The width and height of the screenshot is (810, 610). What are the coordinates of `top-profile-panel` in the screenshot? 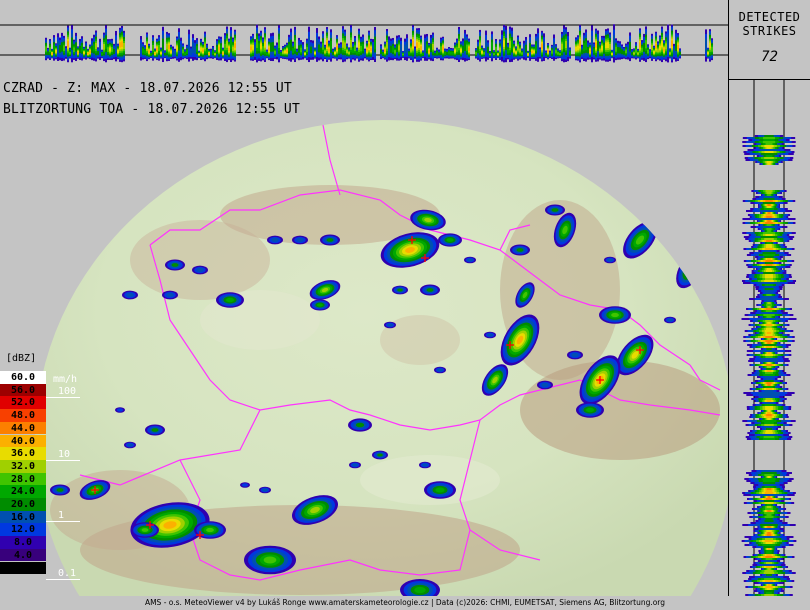 It's located at (364, 40).